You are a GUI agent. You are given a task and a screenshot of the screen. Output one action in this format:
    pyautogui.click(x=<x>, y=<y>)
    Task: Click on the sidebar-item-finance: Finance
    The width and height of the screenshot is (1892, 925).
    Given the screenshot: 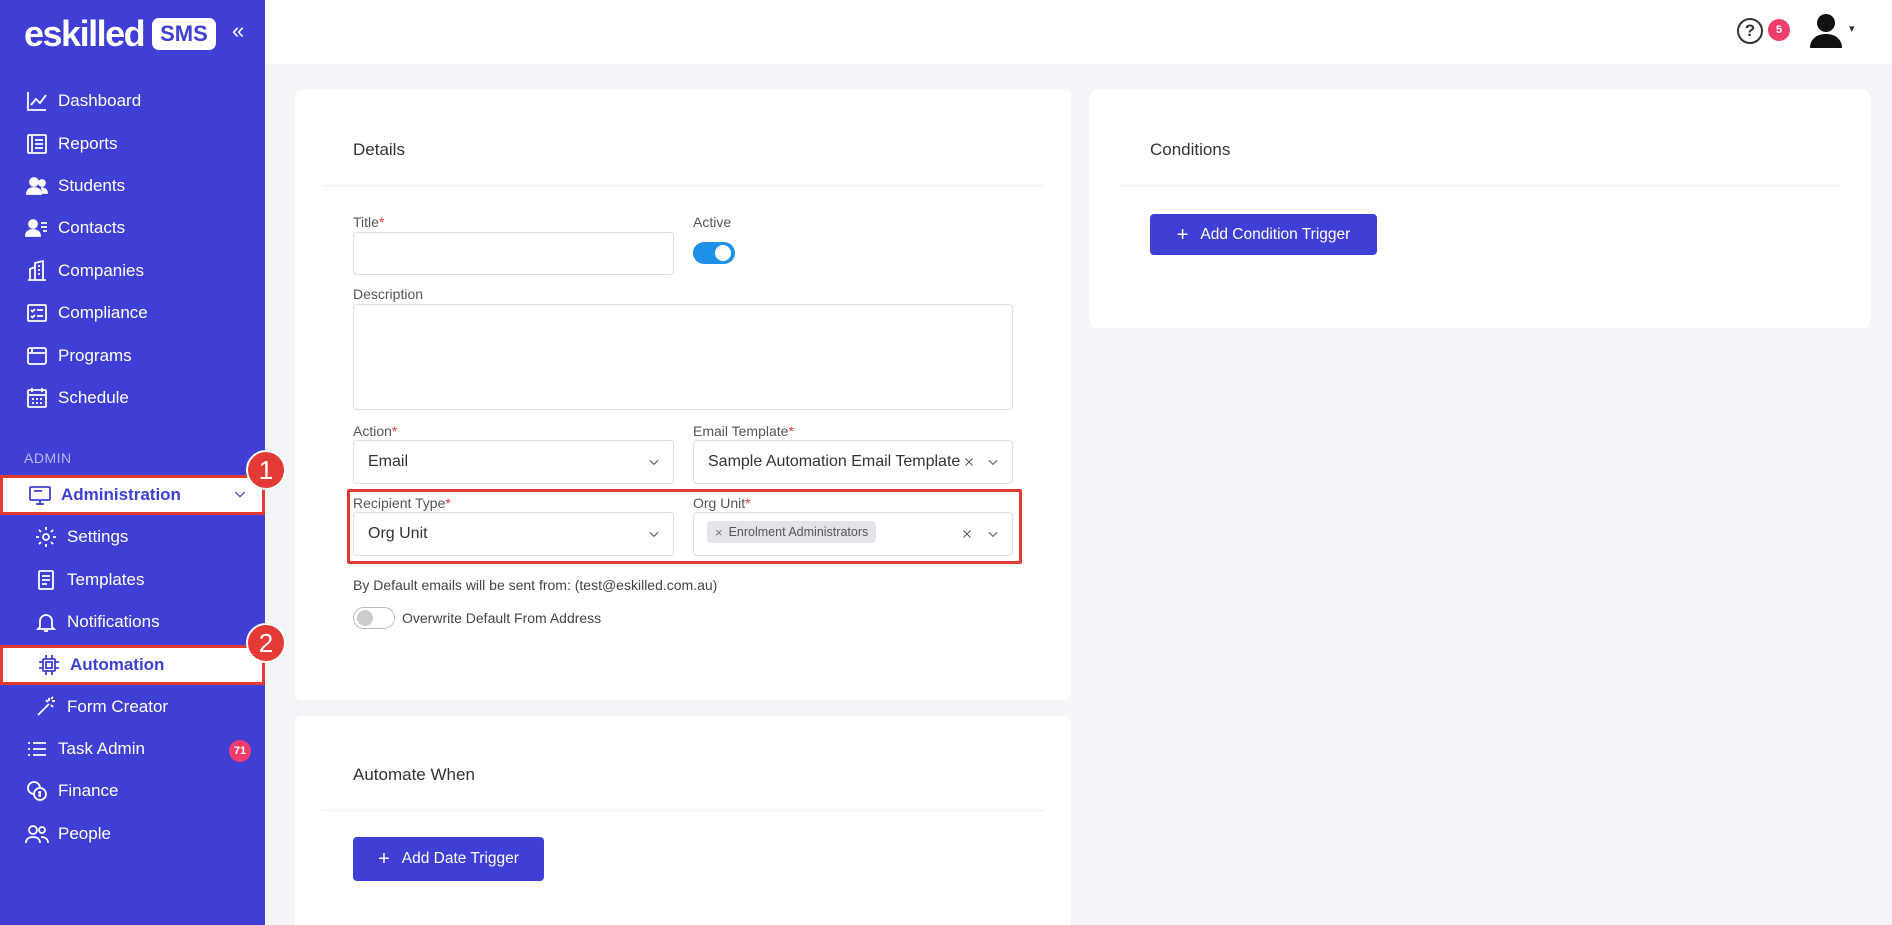 What is the action you would take?
    pyautogui.click(x=132, y=791)
    